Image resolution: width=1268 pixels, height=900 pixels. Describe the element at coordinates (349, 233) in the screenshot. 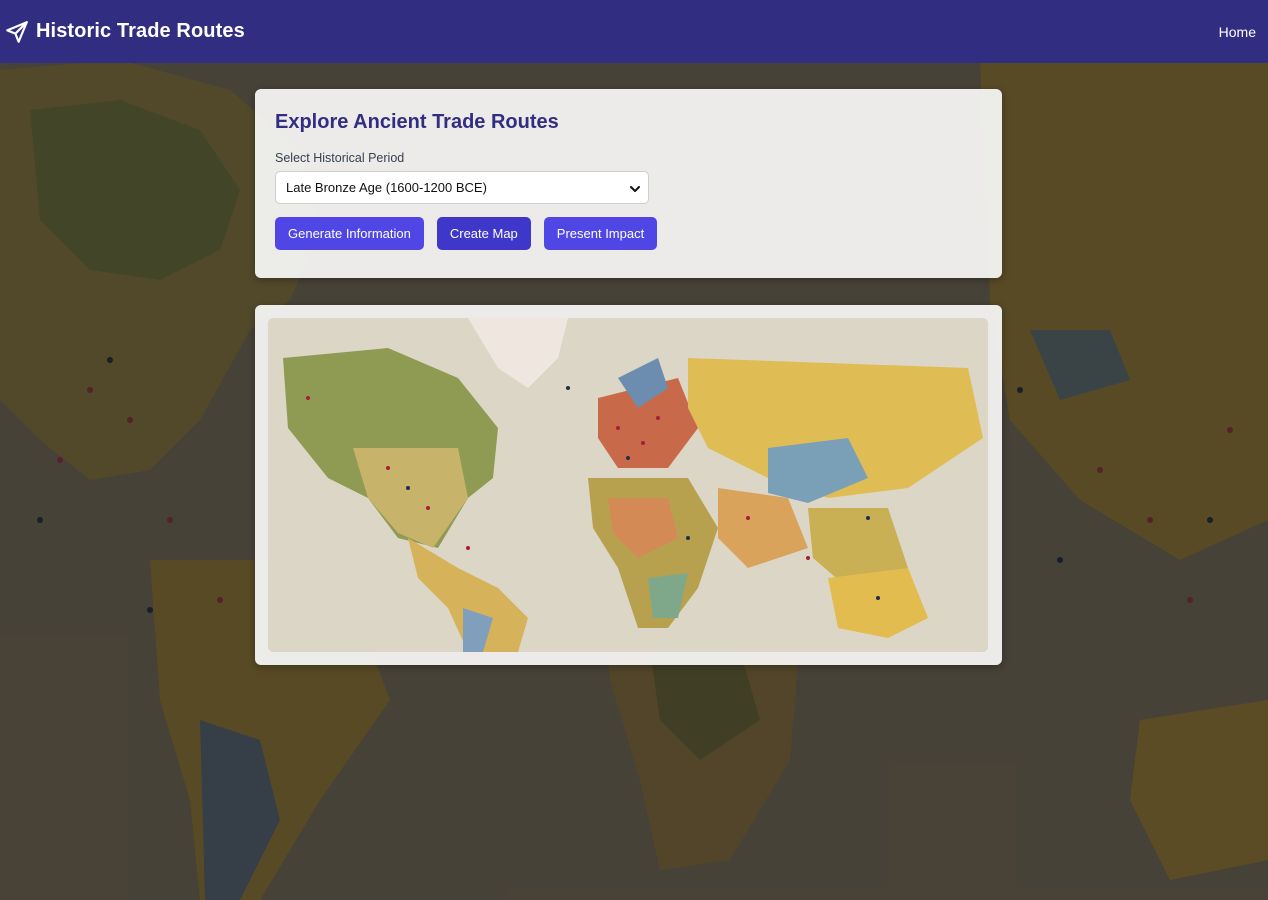

I see `generate-information-button: Generate Information` at that location.